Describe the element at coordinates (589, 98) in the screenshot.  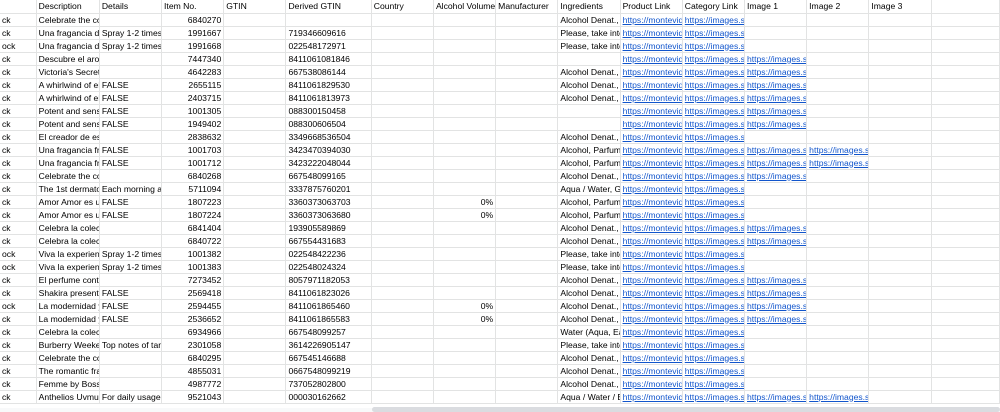
I see `table-cell: Alcohol Denat., A` at that location.